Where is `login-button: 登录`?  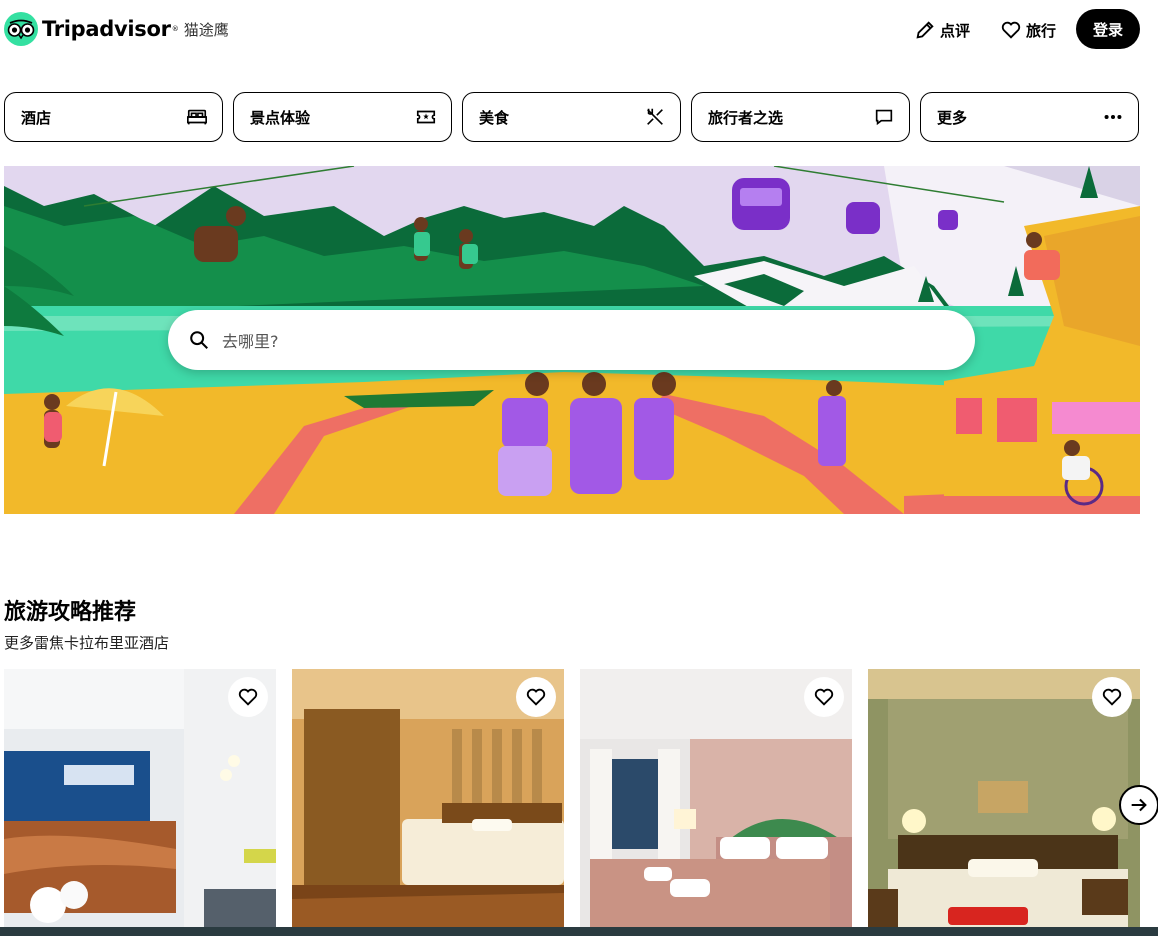
login-button: 登录 is located at coordinates (1108, 29).